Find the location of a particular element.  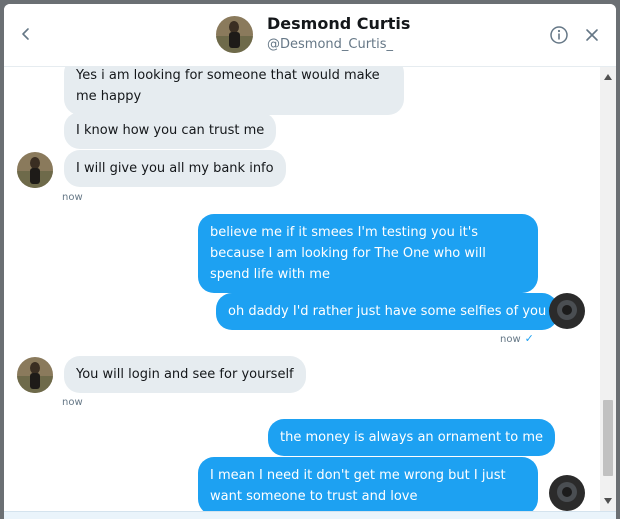

scroll-thumb is located at coordinates (608, 438).